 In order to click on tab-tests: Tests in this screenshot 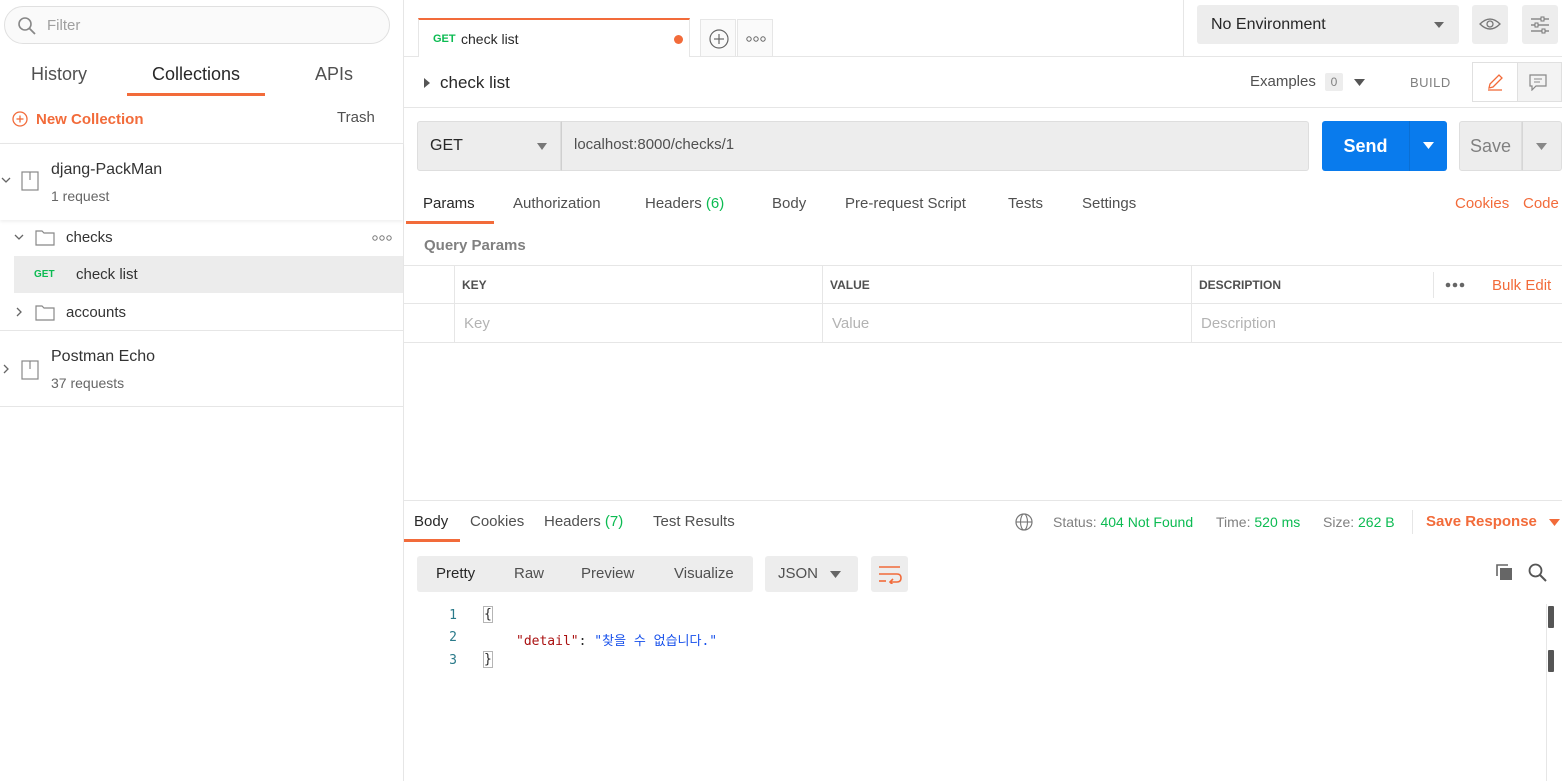, I will do `click(1025, 209)`.